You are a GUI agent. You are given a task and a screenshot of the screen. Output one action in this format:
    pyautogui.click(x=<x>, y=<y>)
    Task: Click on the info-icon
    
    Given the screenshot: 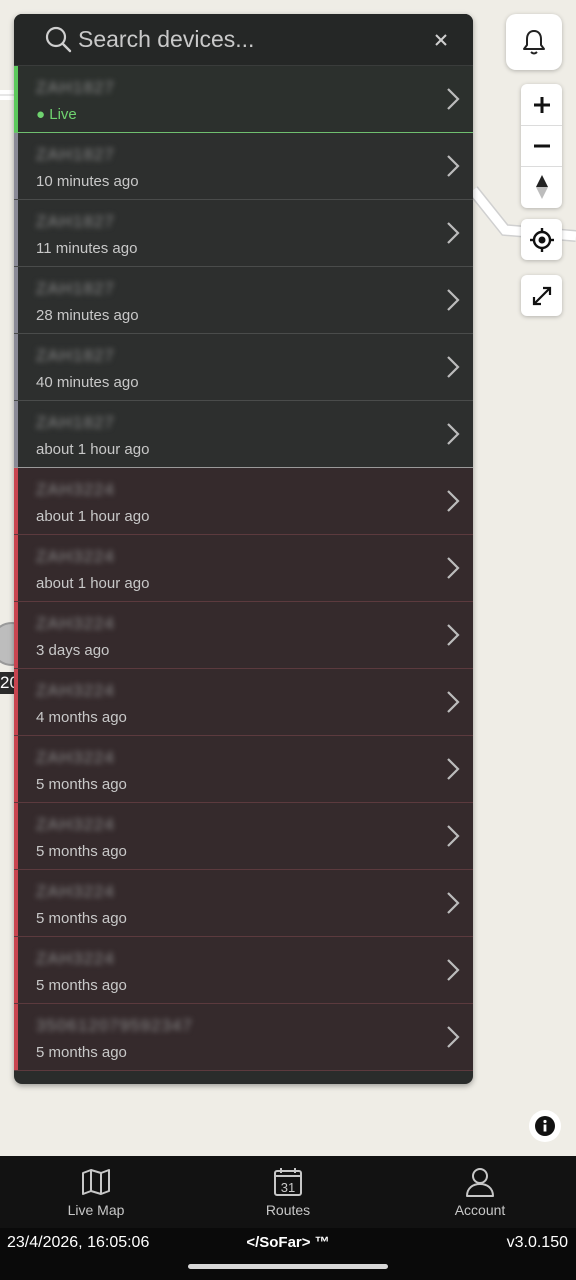 What is the action you would take?
    pyautogui.click(x=545, y=1126)
    